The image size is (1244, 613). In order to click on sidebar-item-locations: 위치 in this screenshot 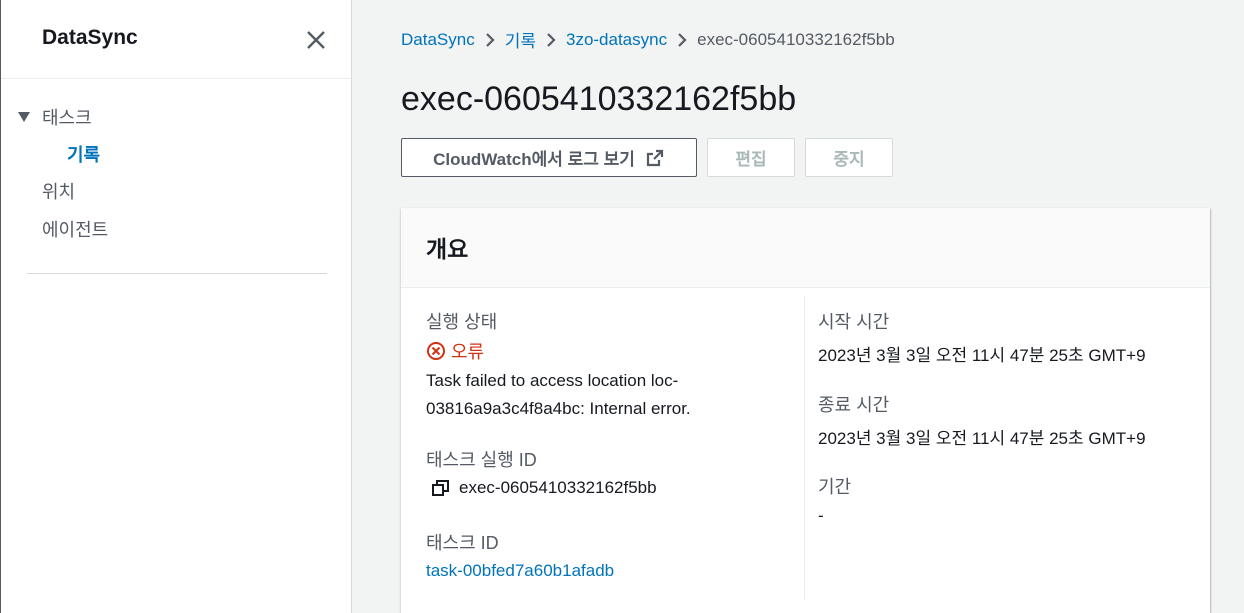, I will do `click(58, 191)`.